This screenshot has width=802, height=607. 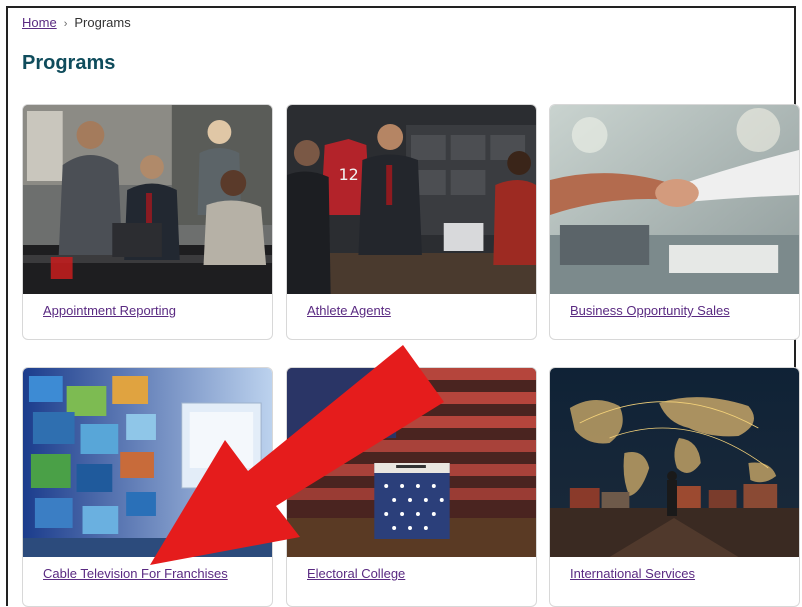 I want to click on card-caption: Athlete Agents, so click(x=411, y=316).